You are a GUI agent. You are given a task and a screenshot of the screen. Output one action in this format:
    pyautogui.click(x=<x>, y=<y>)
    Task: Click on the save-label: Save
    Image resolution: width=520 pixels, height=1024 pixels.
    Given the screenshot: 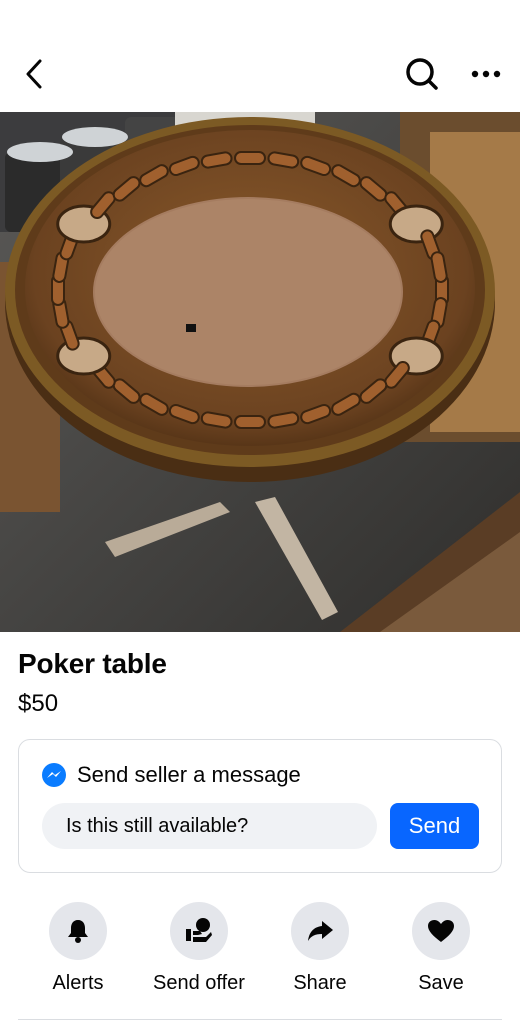 What is the action you would take?
    pyautogui.click(x=441, y=983)
    